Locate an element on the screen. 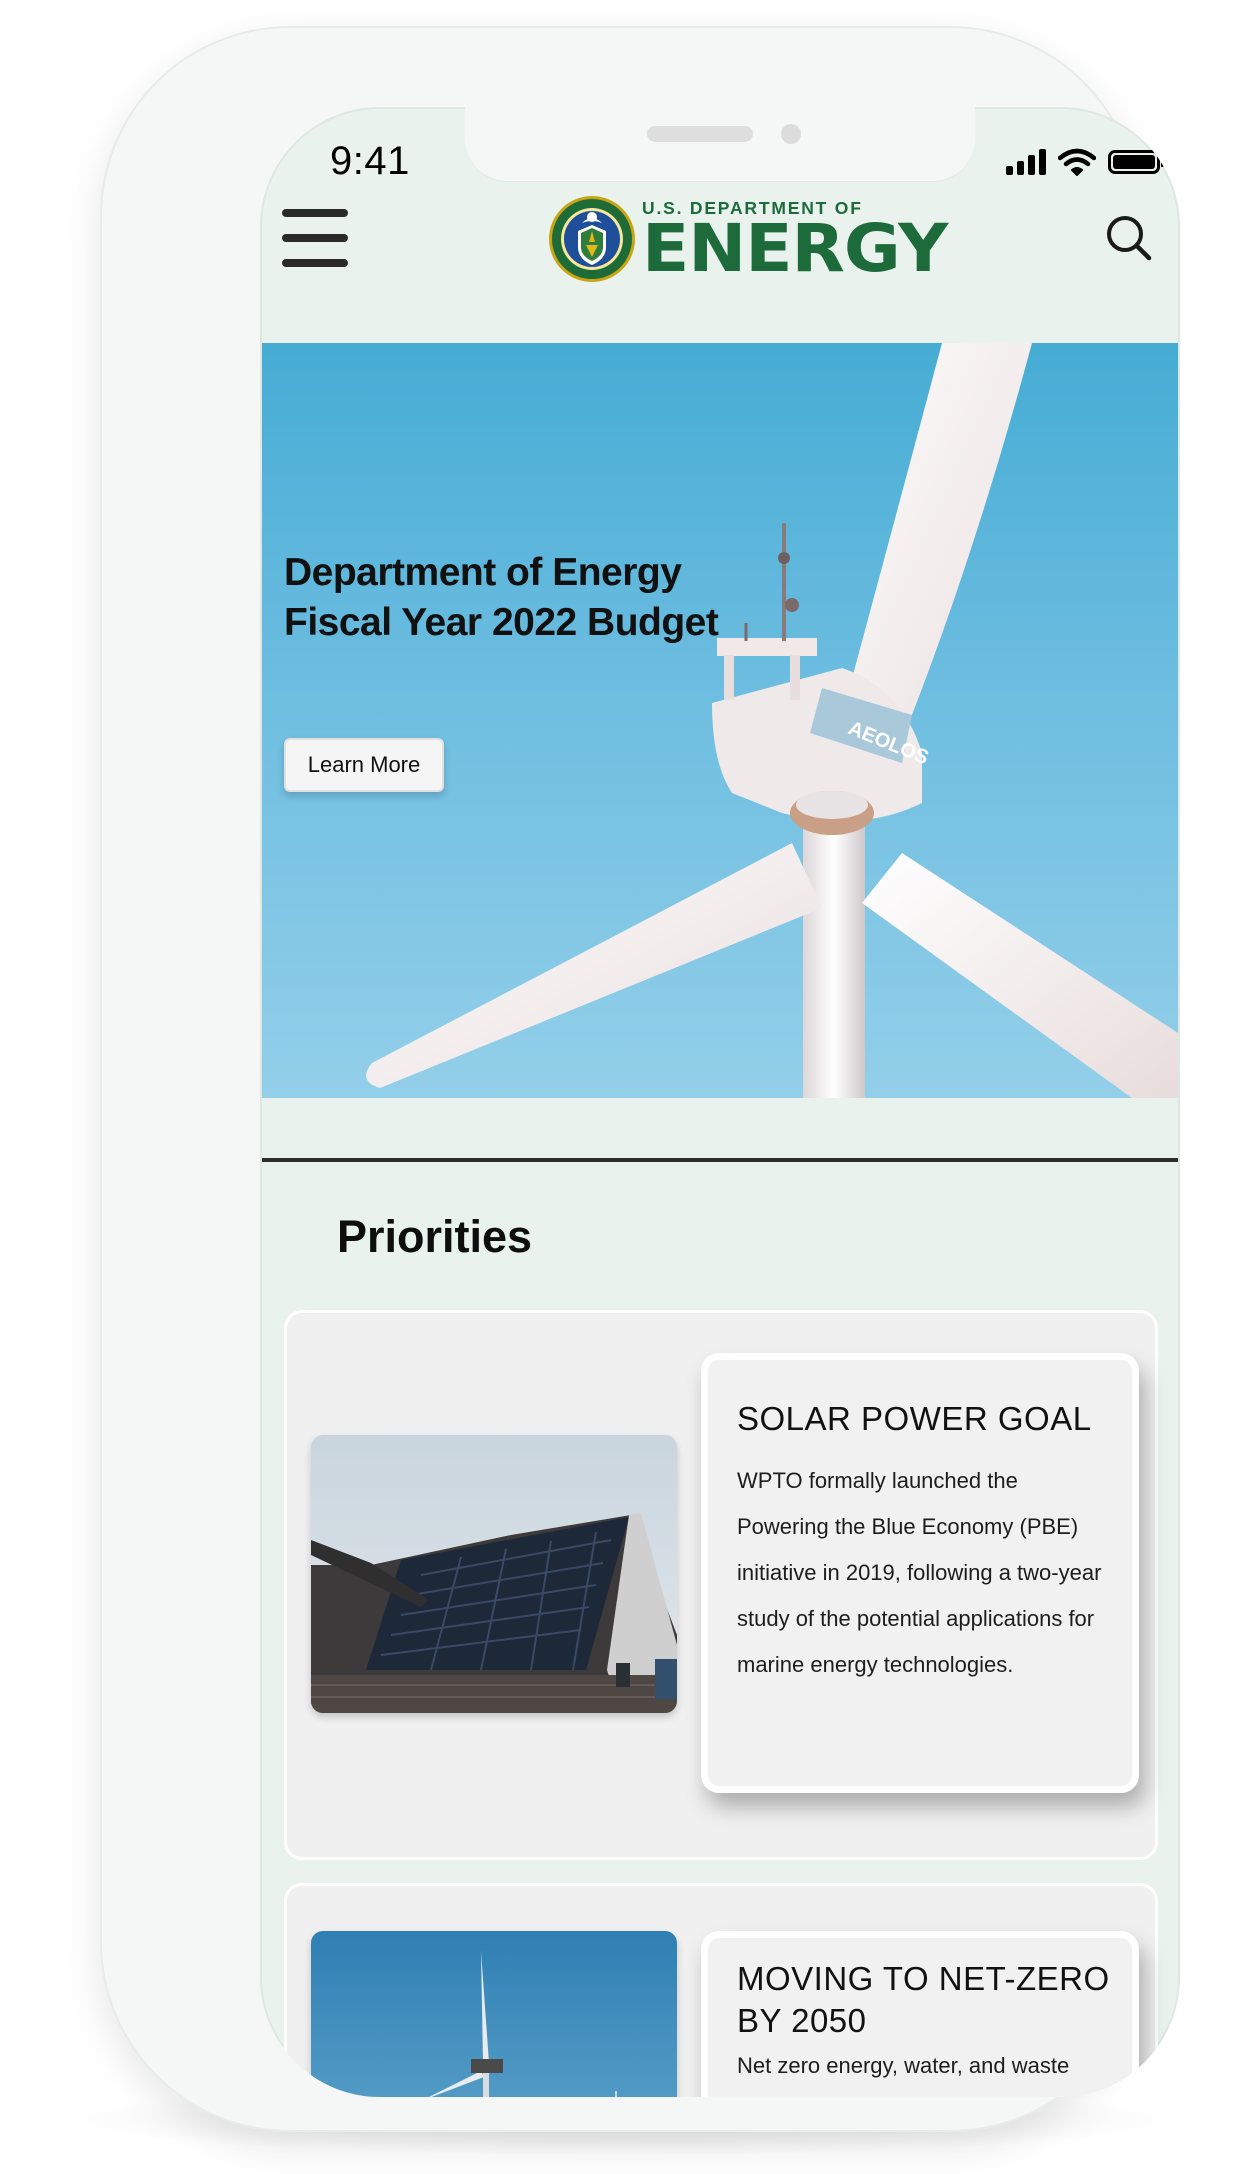  doe-logo: U.S. DEPARTMENT OF ENERGY is located at coordinates (748, 239).